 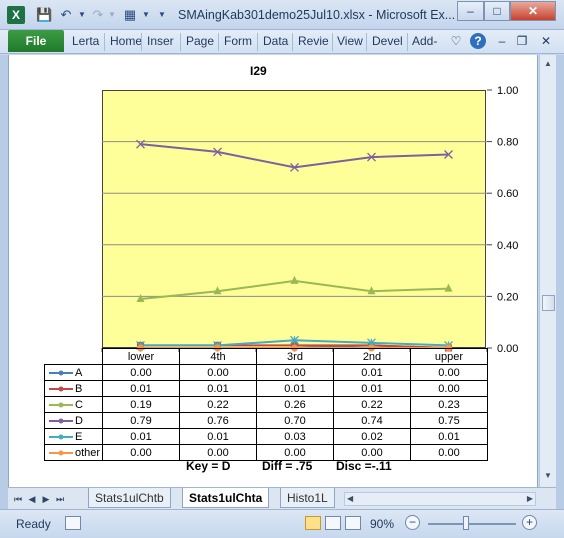 What do you see at coordinates (507, 143) in the screenshot?
I see `y-tick-label: 0.80` at bounding box center [507, 143].